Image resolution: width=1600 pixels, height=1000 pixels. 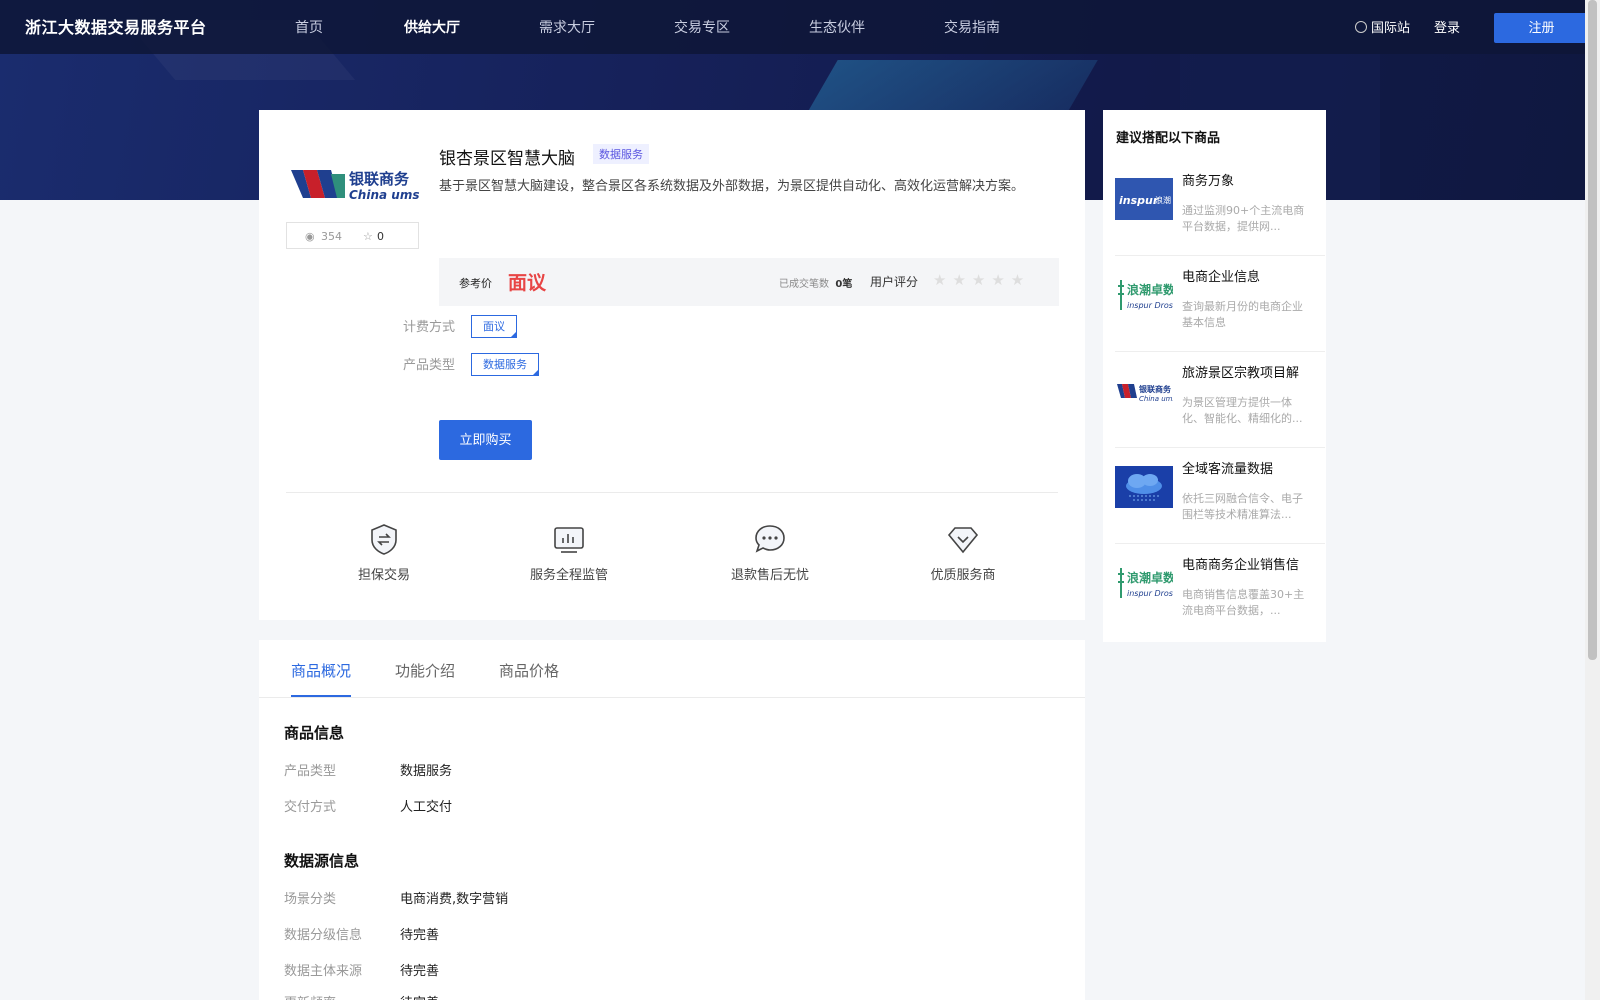 What do you see at coordinates (963, 575) in the screenshot?
I see `feature-label: 优质服务商` at bounding box center [963, 575].